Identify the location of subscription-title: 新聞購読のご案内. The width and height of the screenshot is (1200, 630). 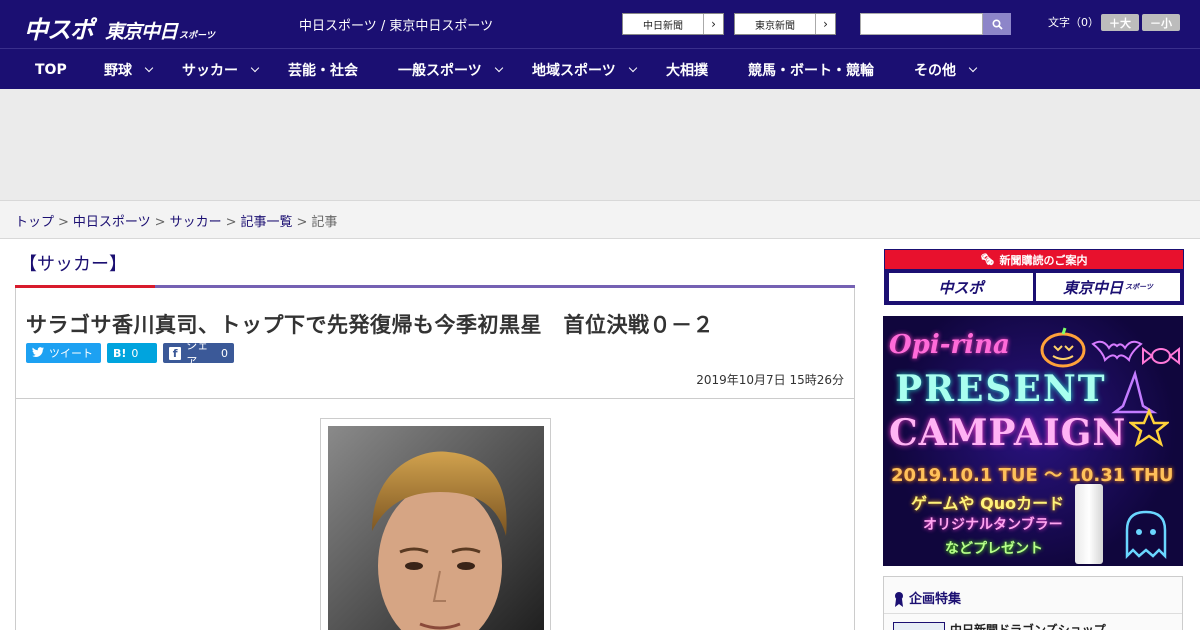
(1043, 260).